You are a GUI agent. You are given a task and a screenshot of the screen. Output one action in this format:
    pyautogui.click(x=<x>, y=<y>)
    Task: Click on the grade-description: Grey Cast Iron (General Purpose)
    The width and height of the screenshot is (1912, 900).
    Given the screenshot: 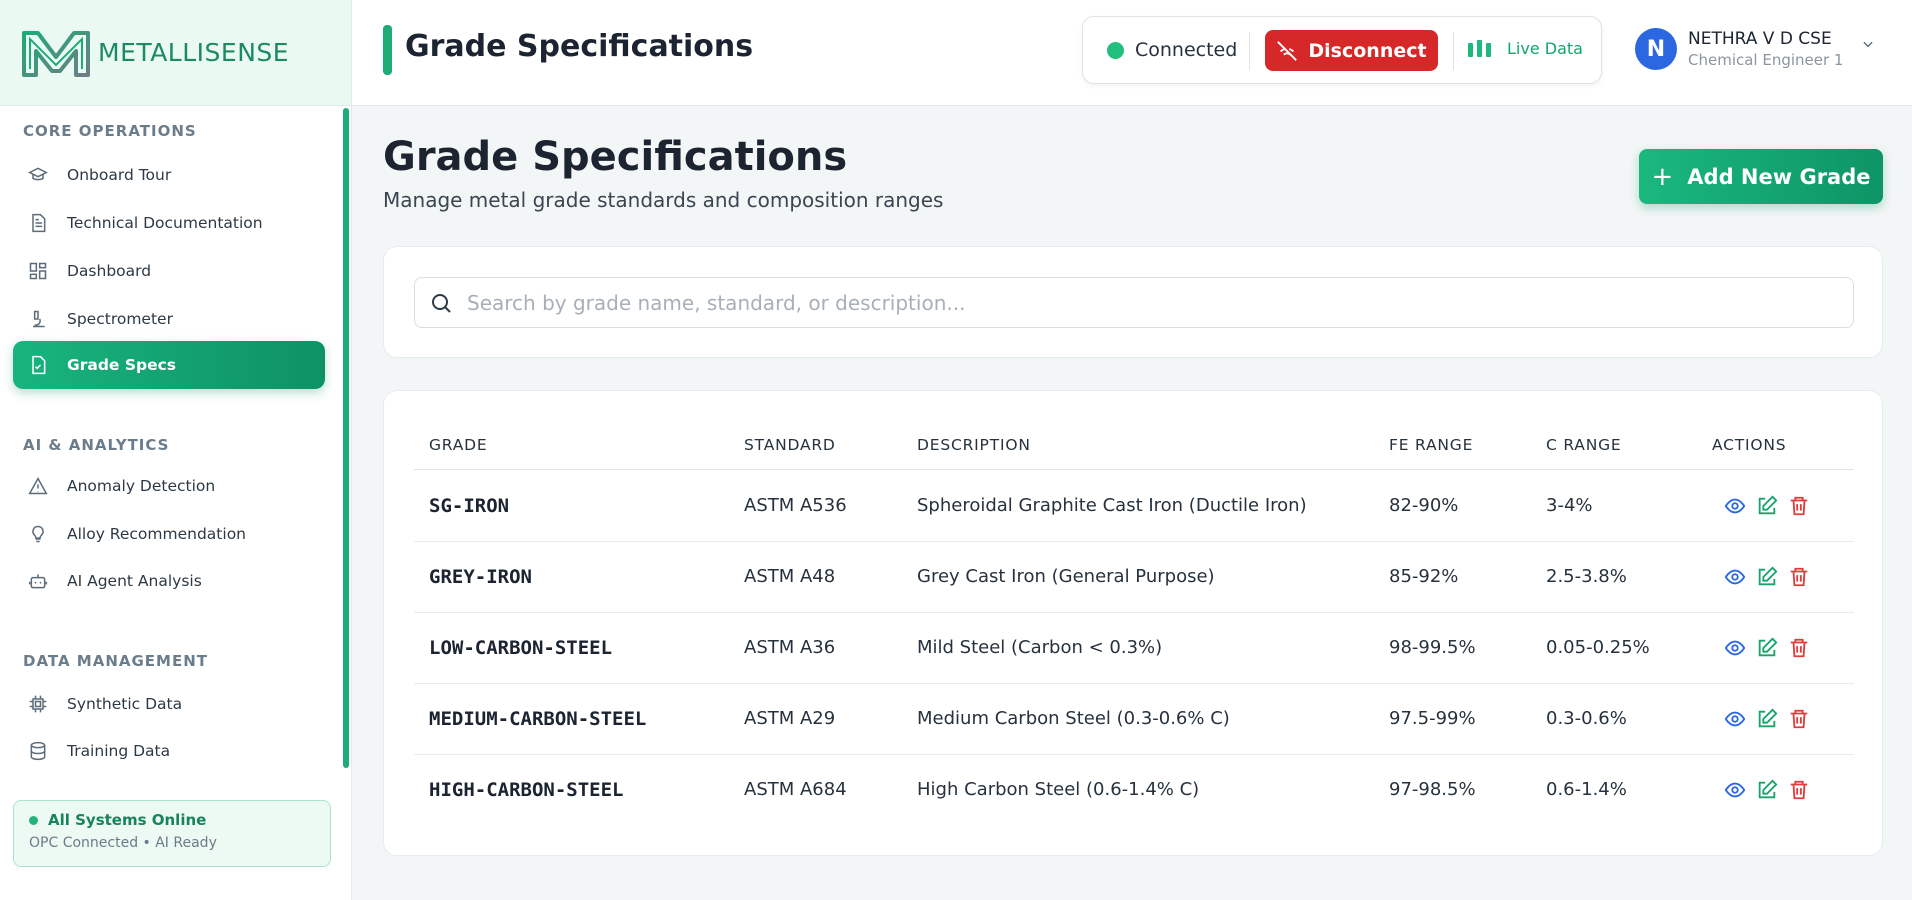 What is the action you would take?
    pyautogui.click(x=1066, y=576)
    